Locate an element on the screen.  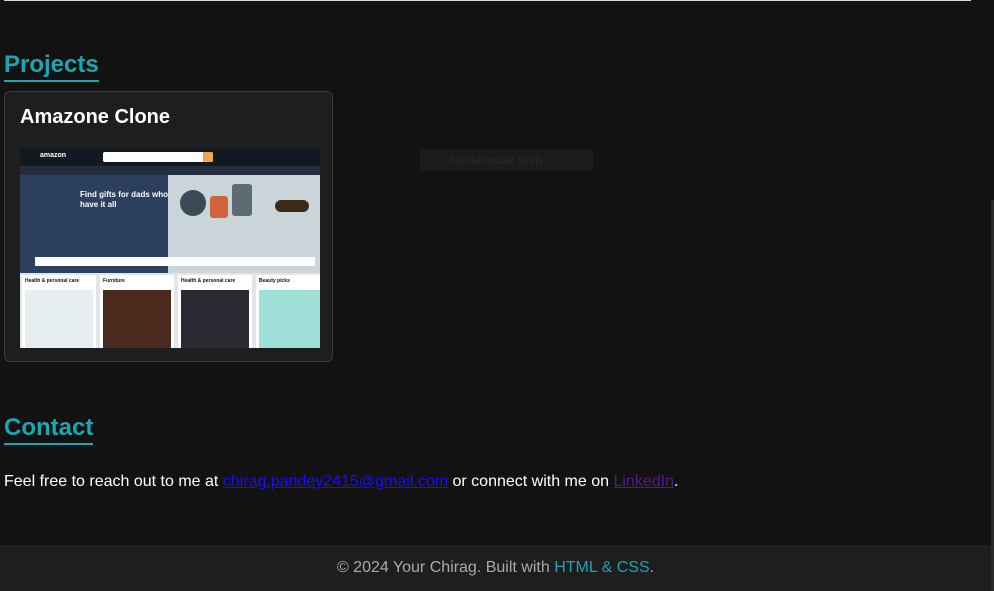
thumbnail-card: Beauty picks is located at coordinates (288, 311).